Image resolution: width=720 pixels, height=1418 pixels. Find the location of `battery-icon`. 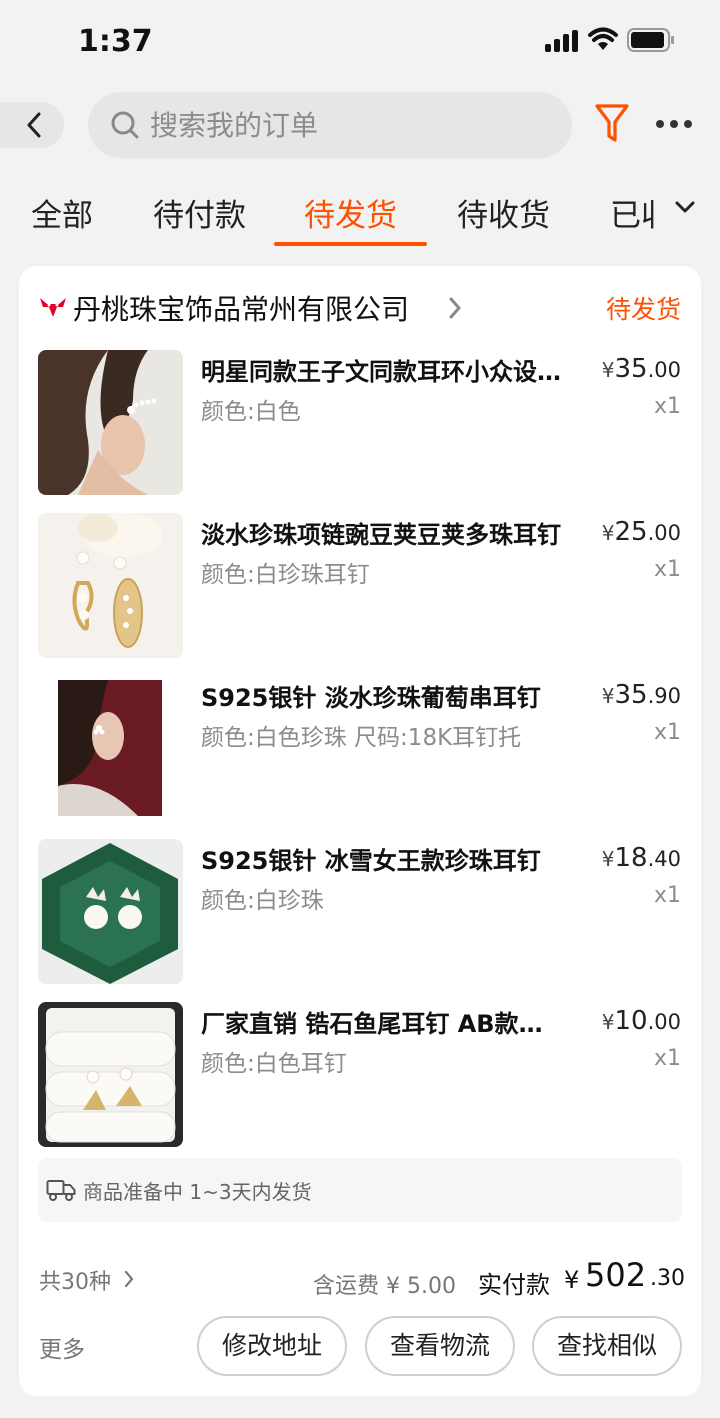

battery-icon is located at coordinates (650, 40).